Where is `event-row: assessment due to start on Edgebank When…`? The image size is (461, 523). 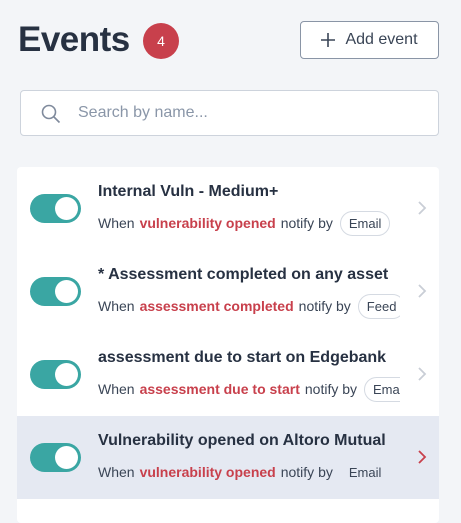 event-row: assessment due to start on Edgebank When… is located at coordinates (228, 374).